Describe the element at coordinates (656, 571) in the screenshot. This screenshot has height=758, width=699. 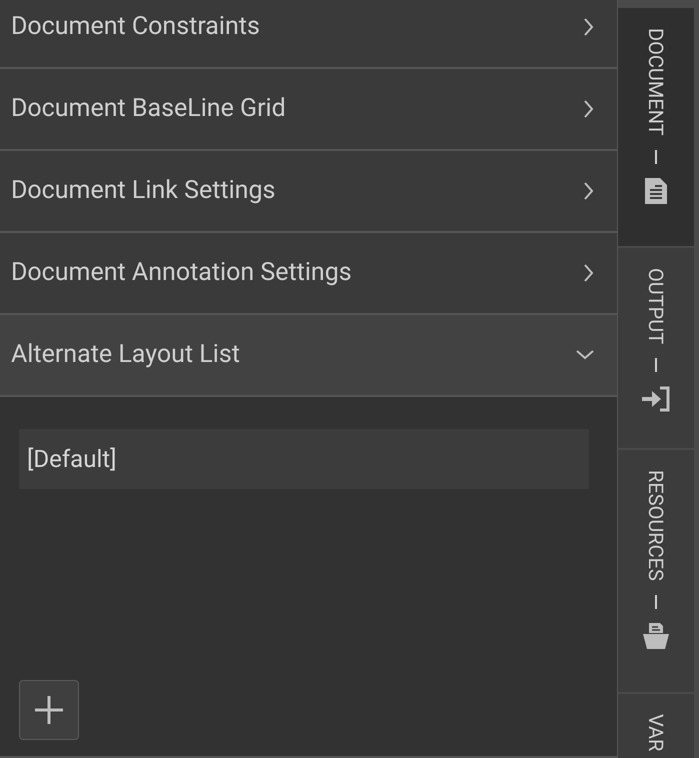
I see `side-tab: RESOURCES` at that location.